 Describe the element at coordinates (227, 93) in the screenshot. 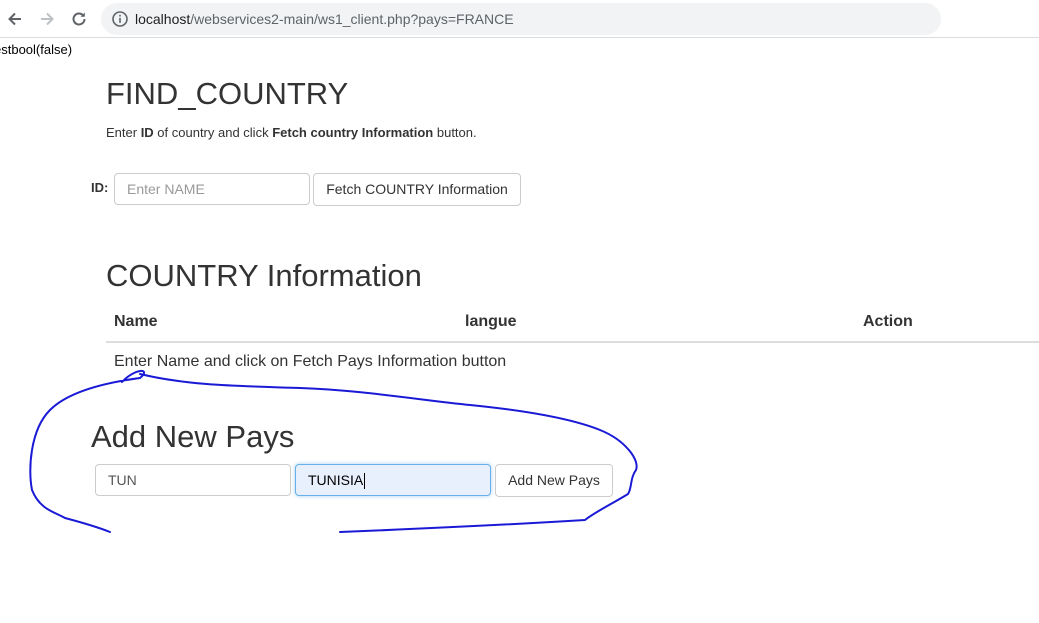

I see `find-country-heading: FIND_COUNTRY` at that location.